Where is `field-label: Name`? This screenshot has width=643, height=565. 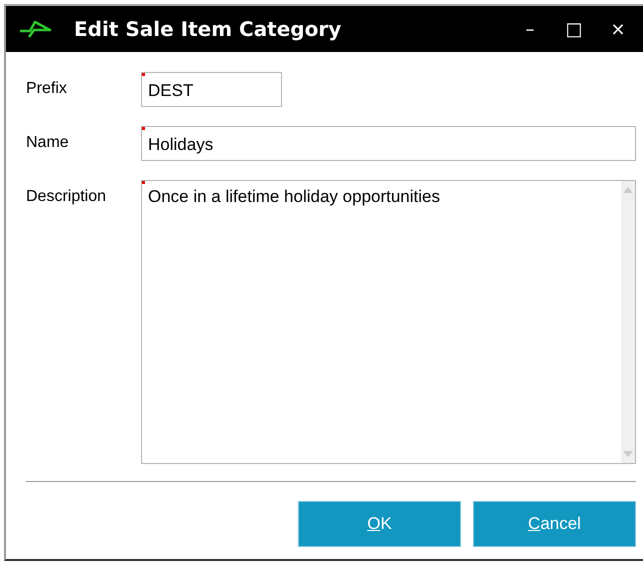 field-label: Name is located at coordinates (48, 143).